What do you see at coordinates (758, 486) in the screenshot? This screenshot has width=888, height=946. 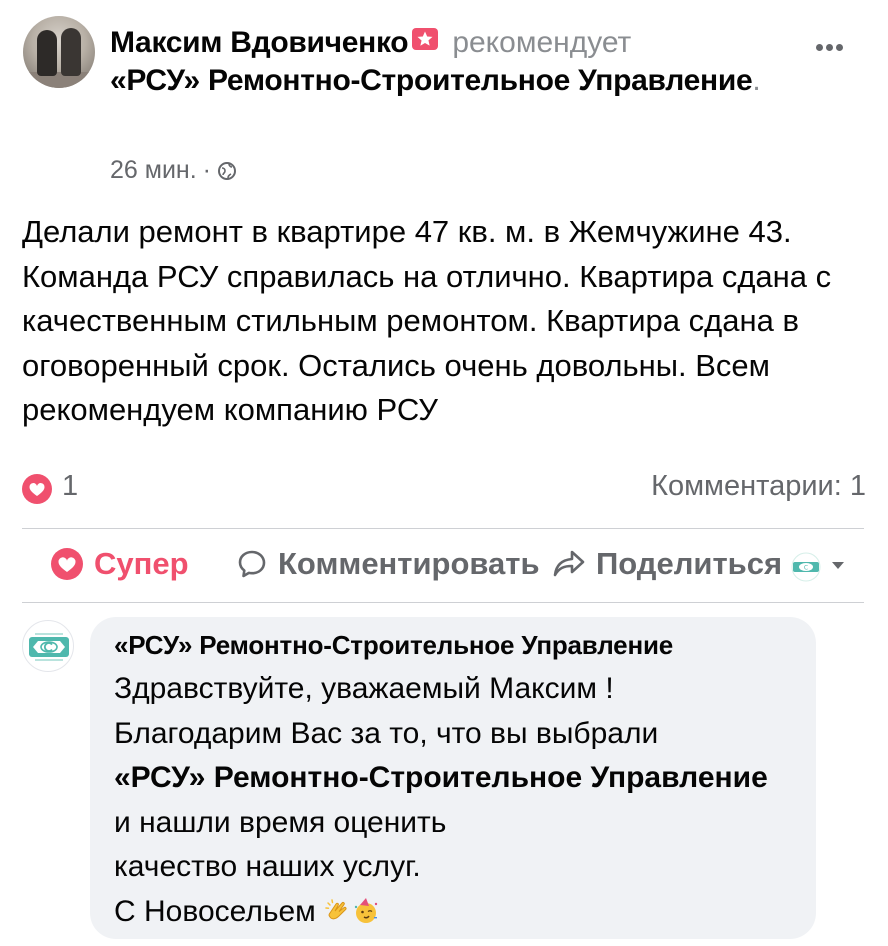 I see `comments-count: Комментарии: 1` at bounding box center [758, 486].